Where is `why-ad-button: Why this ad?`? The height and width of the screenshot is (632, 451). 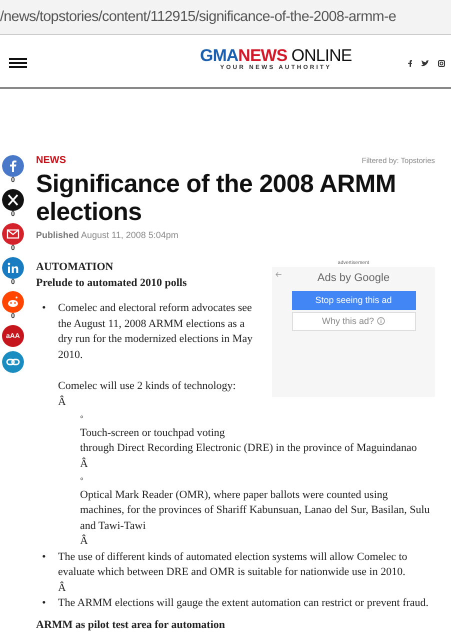 why-ad-button: Why this ad? is located at coordinates (354, 321).